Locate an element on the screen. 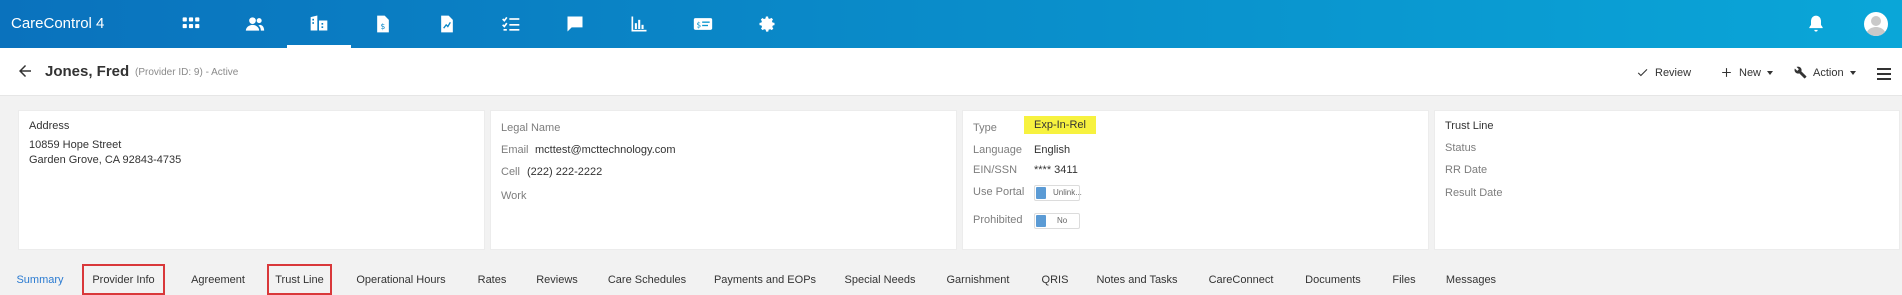 This screenshot has height=295, width=1902. cell-label: Cell is located at coordinates (510, 172).